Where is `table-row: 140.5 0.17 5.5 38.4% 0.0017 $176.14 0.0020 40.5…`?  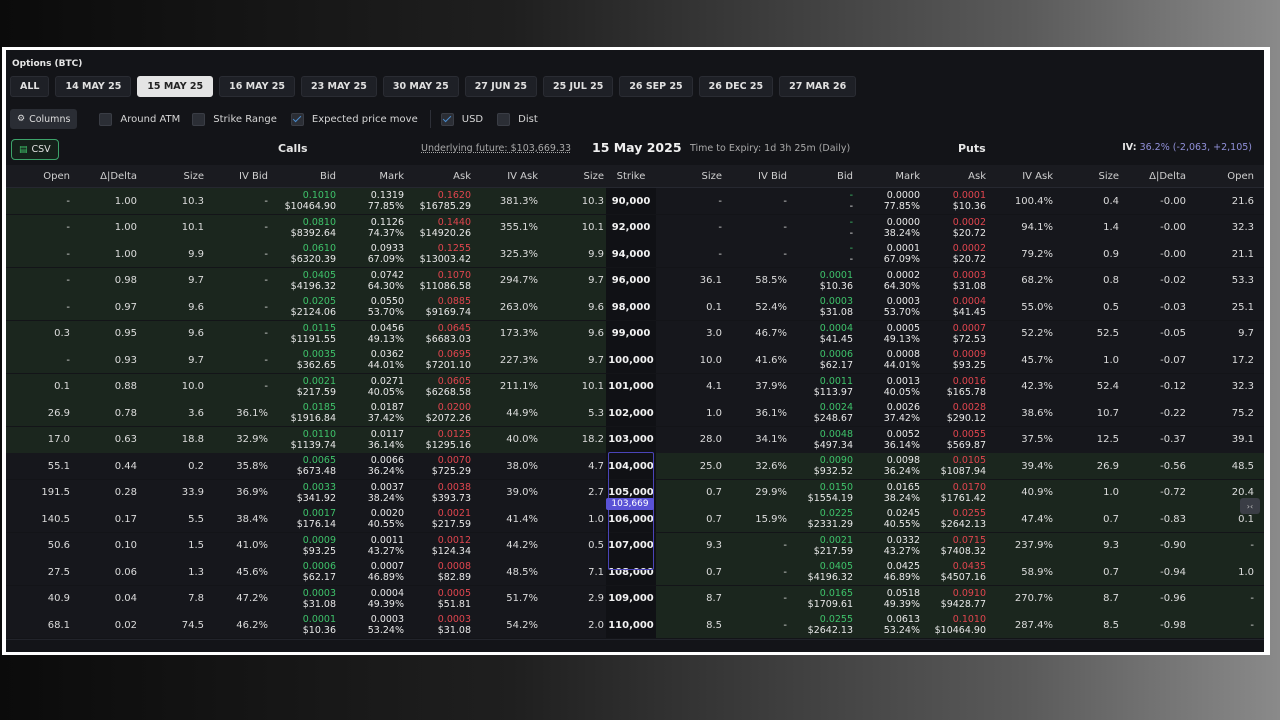 table-row: 140.5 0.17 5.5 38.4% 0.0017 $176.14 0.0020 40.5… is located at coordinates (635, 520).